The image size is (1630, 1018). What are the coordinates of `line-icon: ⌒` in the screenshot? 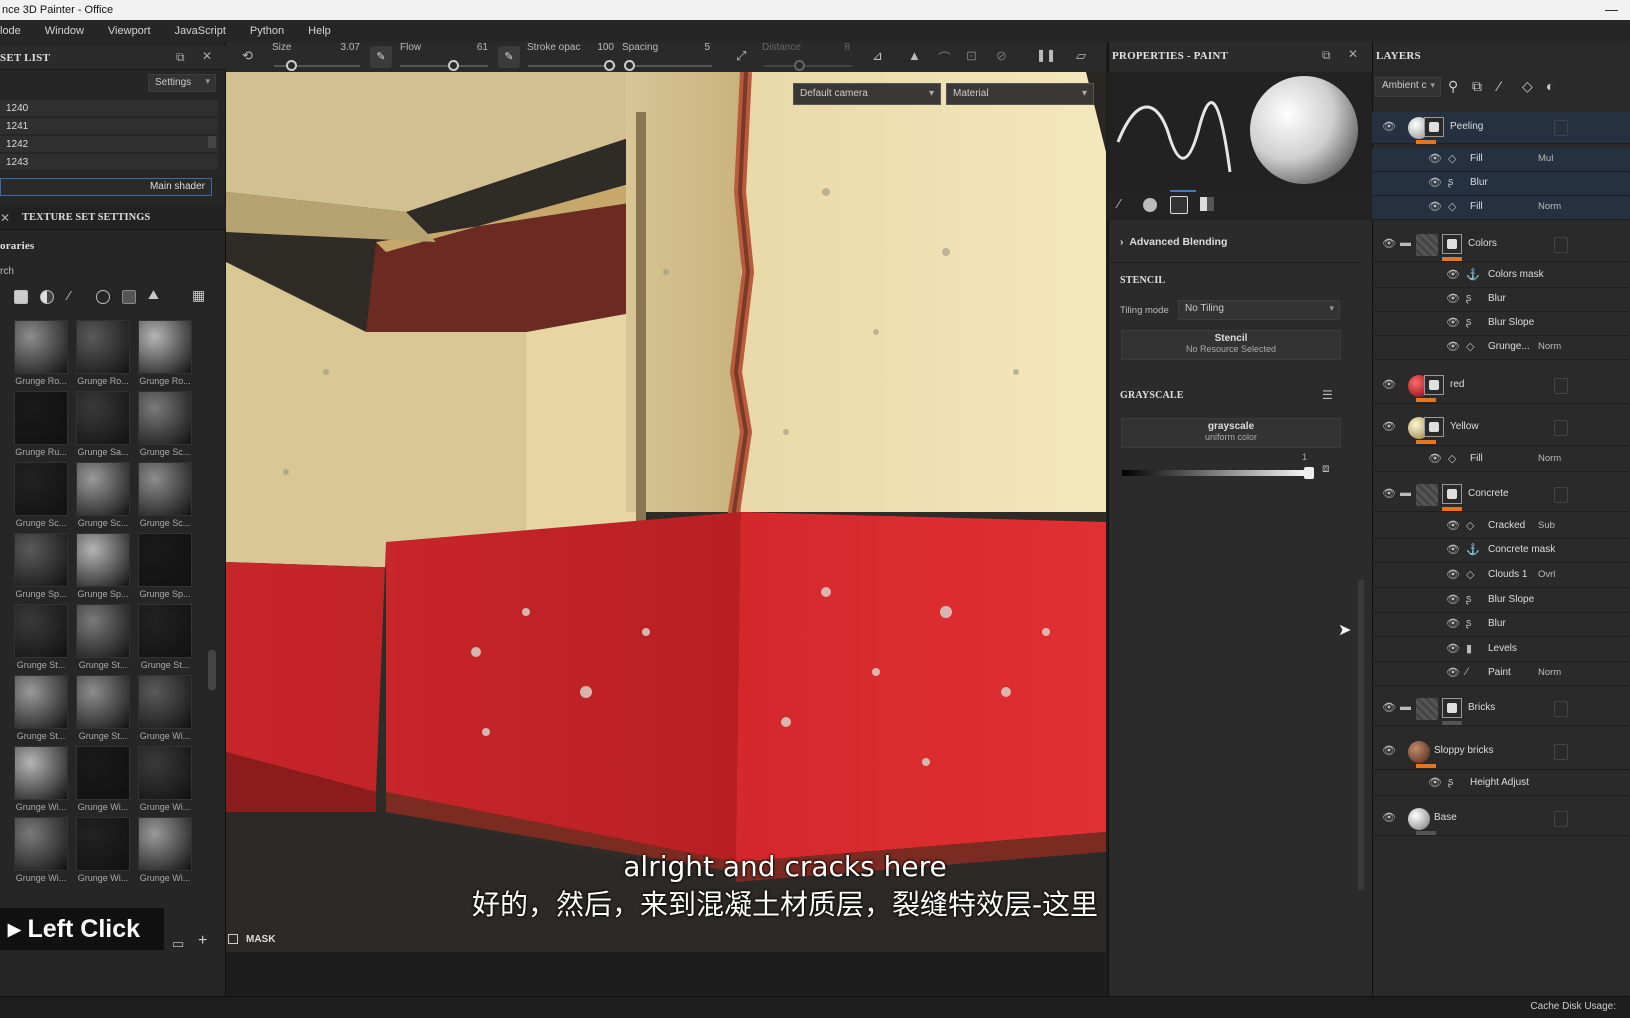 It's located at (944, 57).